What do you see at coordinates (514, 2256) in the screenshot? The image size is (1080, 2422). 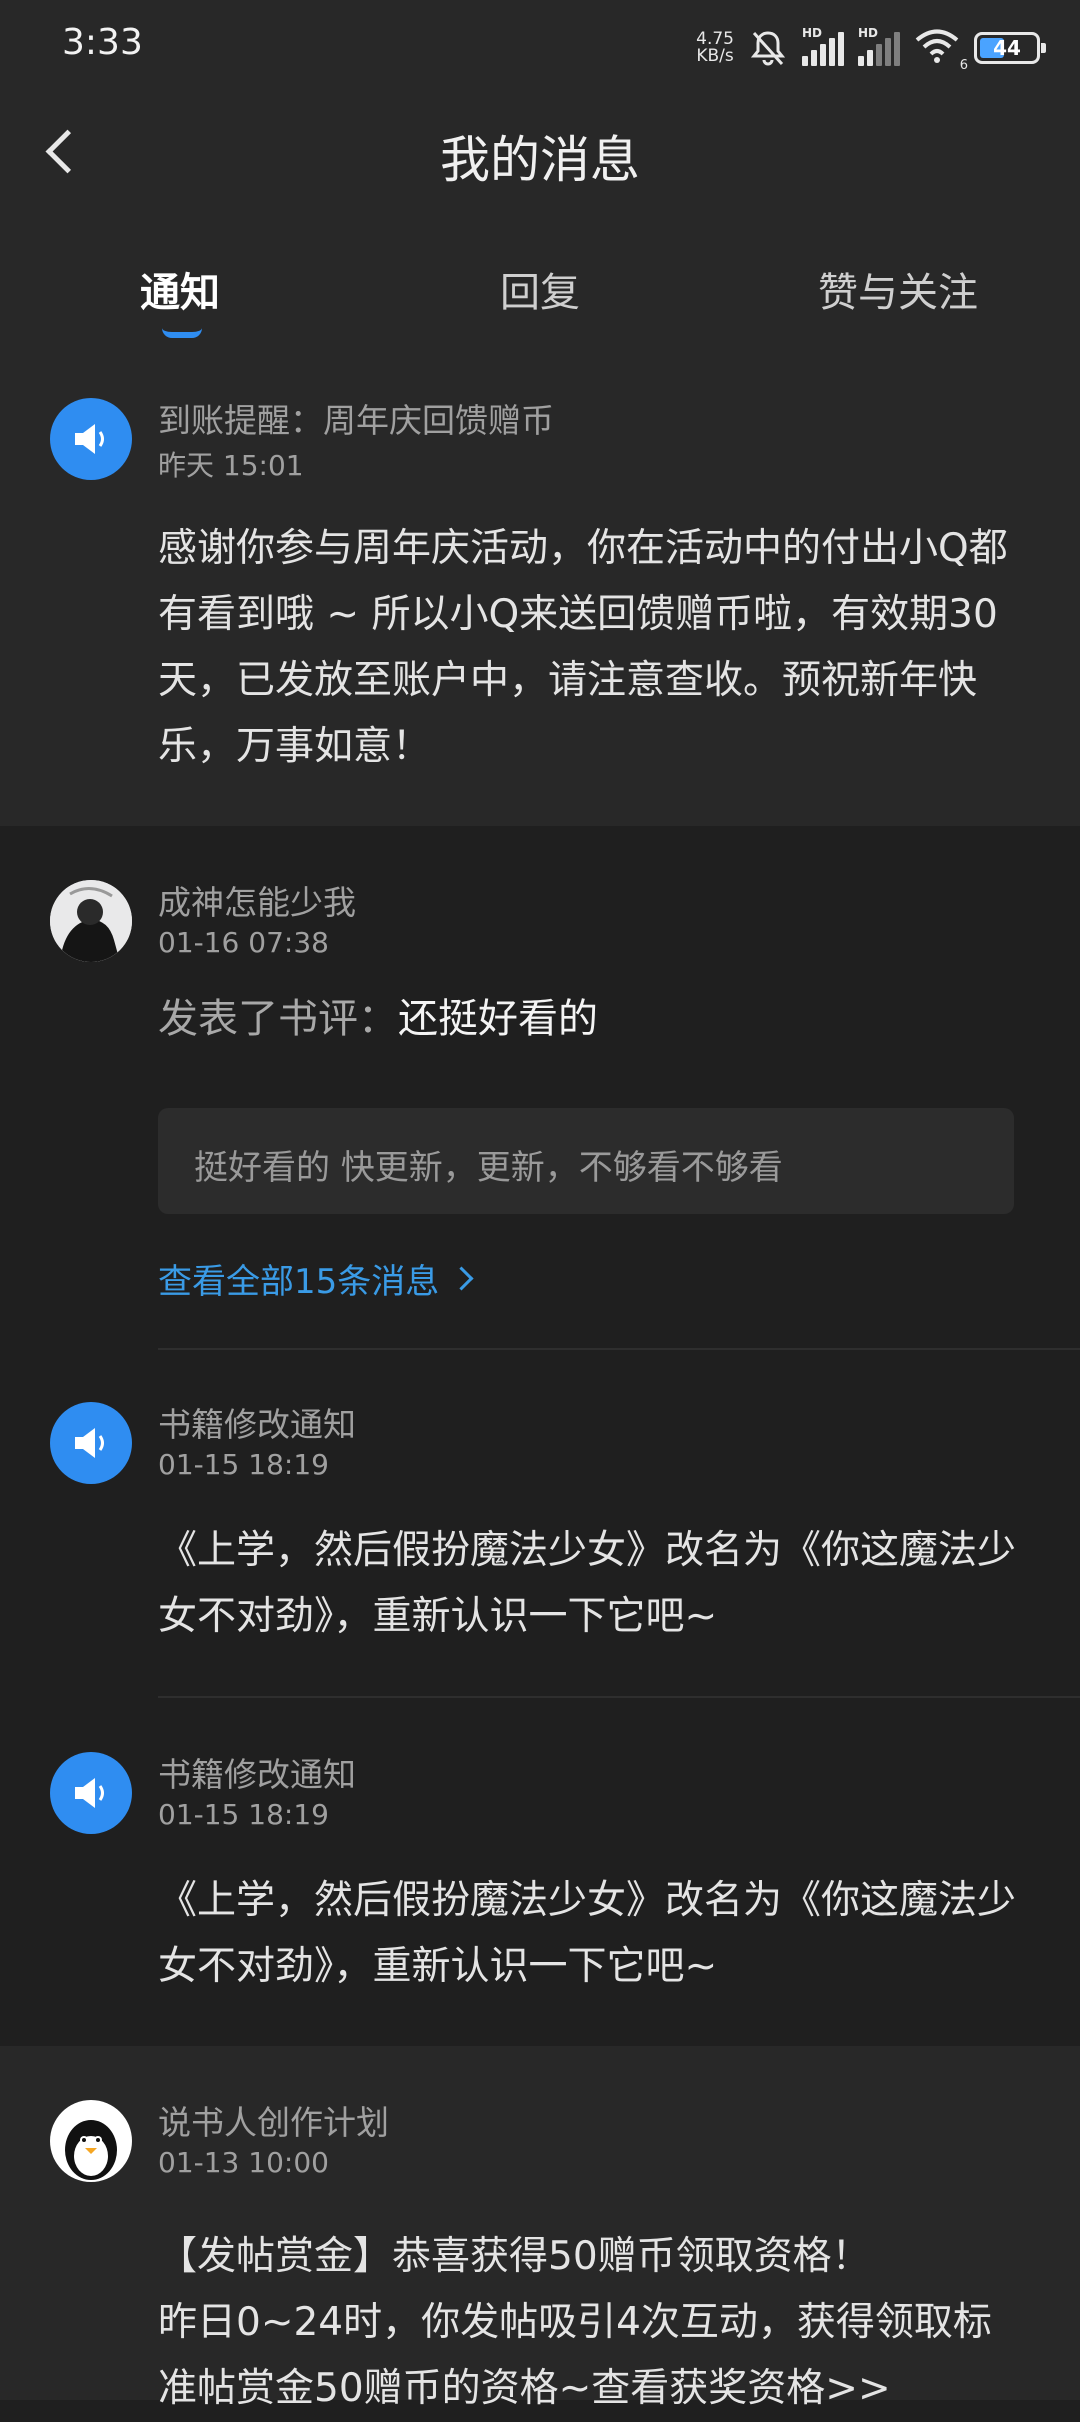 I see `message-body-line: 【发帖赏金】恭喜获得50赠币领取资格！` at bounding box center [514, 2256].